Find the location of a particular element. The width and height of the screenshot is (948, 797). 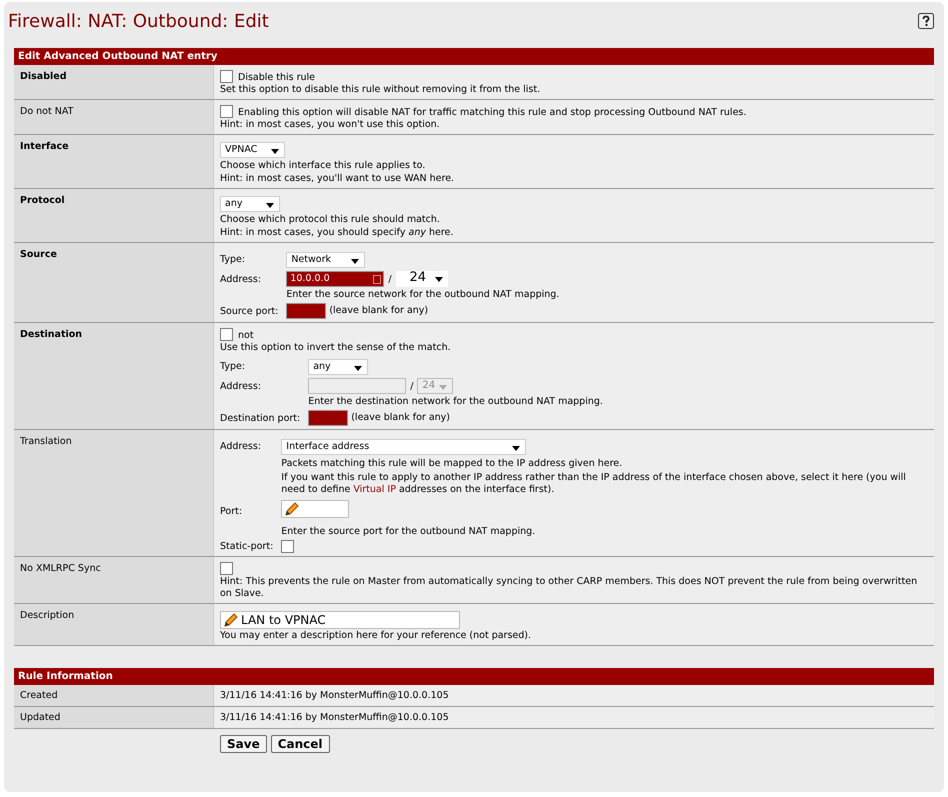

row-label: Do not NAT is located at coordinates (114, 117).